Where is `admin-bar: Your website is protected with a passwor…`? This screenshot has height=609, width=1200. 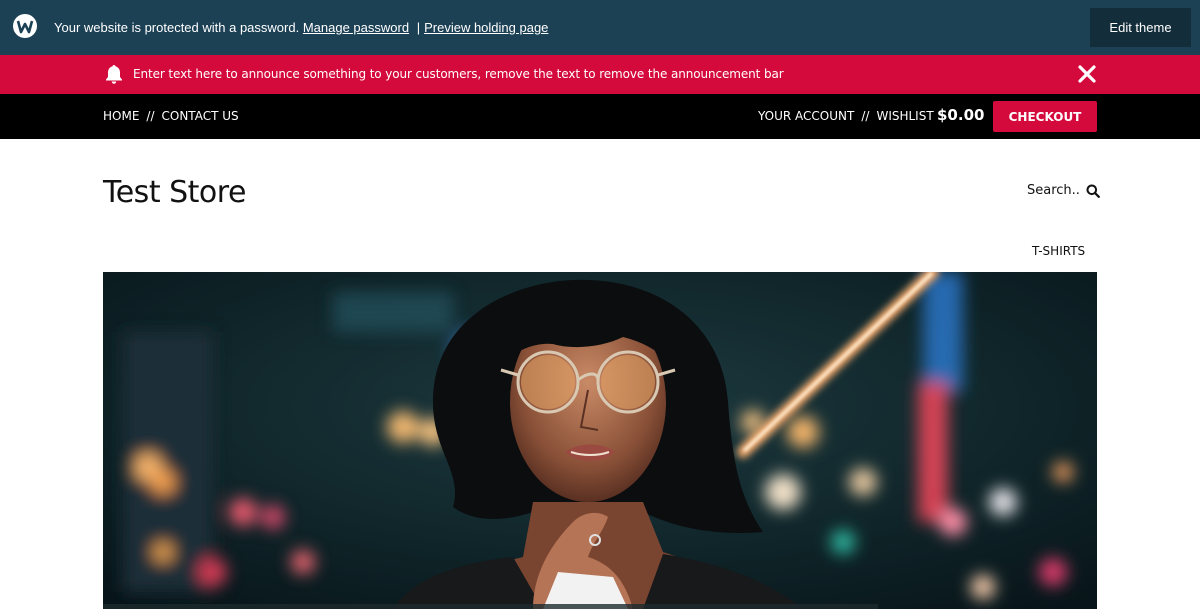 admin-bar: Your website is protected with a passwor… is located at coordinates (600, 27).